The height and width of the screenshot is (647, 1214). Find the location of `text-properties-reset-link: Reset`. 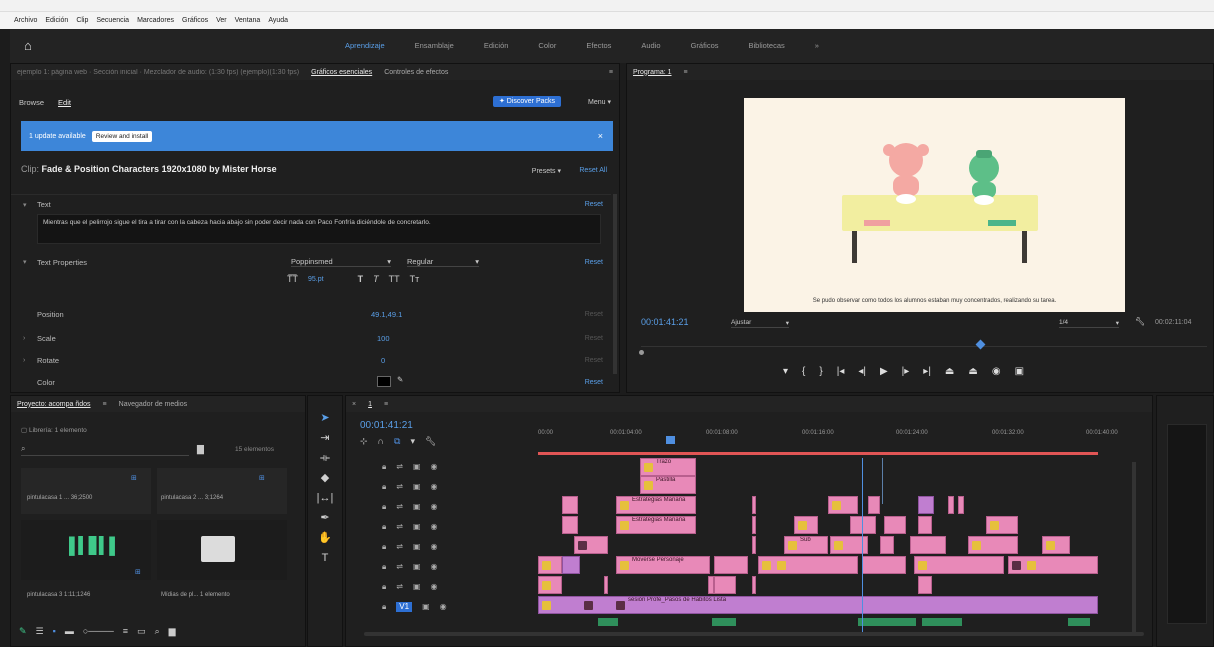

text-properties-reset-link: Reset is located at coordinates (594, 262).